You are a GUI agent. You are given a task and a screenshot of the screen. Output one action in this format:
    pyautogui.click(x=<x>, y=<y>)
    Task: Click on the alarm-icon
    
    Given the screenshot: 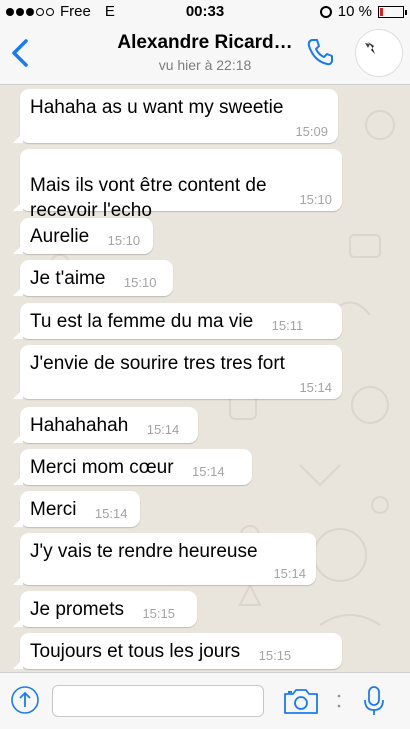 What is the action you would take?
    pyautogui.click(x=325, y=11)
    